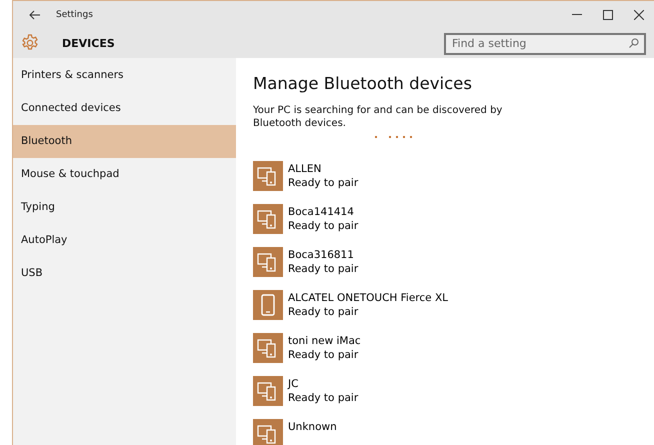 This screenshot has height=445, width=654. I want to click on device-name: Boca141414, so click(323, 212).